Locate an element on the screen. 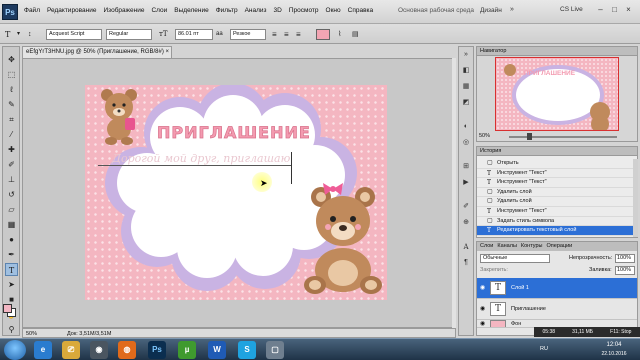 Image resolution: width=640 pixels, height=360 pixels. align-left-icon: ≡ is located at coordinates (274, 34).